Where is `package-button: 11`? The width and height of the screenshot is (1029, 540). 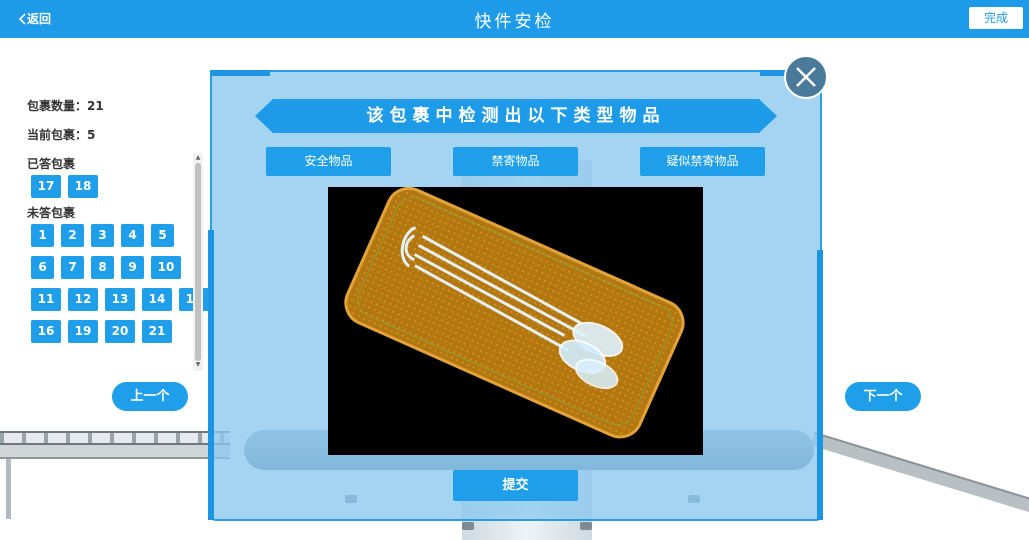 package-button: 11 is located at coordinates (46, 299).